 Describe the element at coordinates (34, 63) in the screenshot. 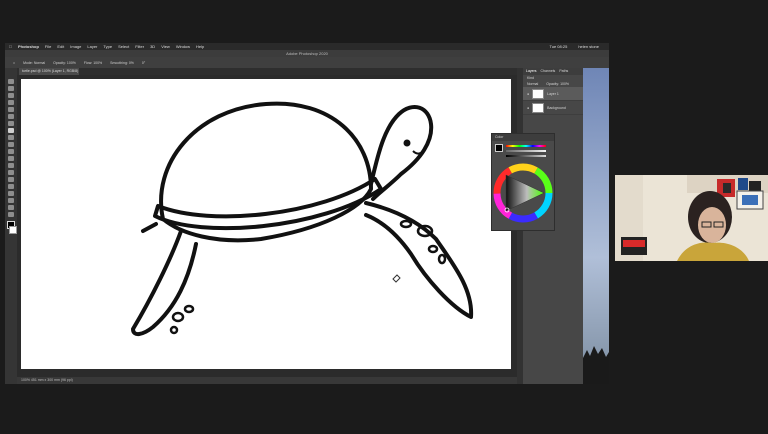

I see `option-mode: Mode: Normal` at that location.